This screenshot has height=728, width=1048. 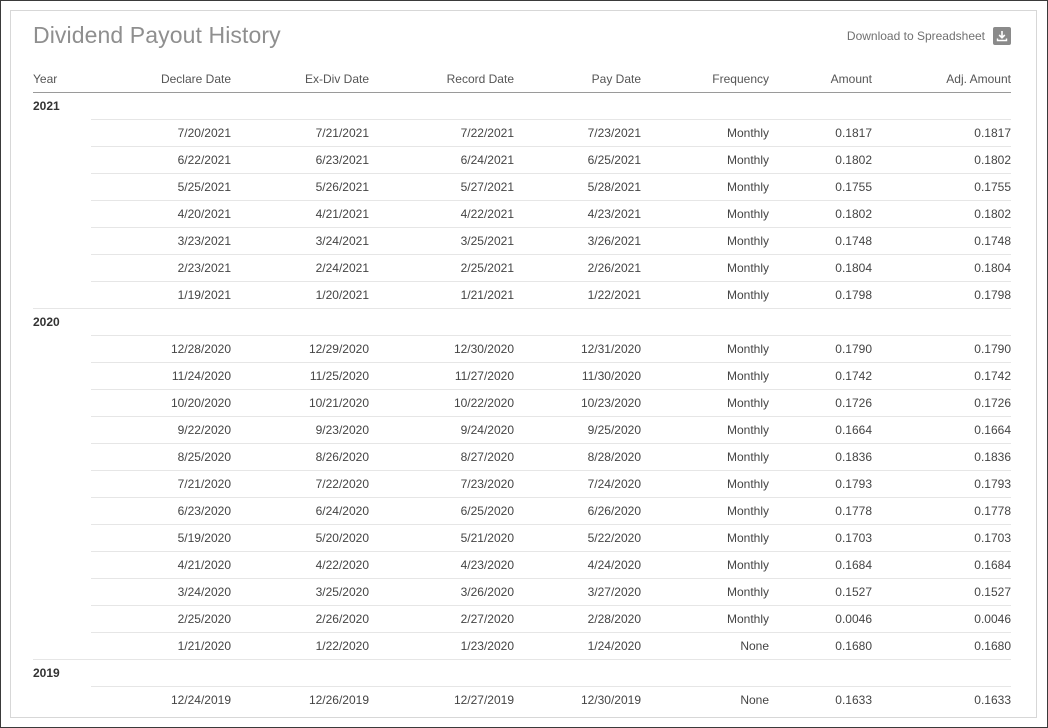 What do you see at coordinates (577, 133) in the screenshot?
I see `cell-pay-date: 7/23/2021` at bounding box center [577, 133].